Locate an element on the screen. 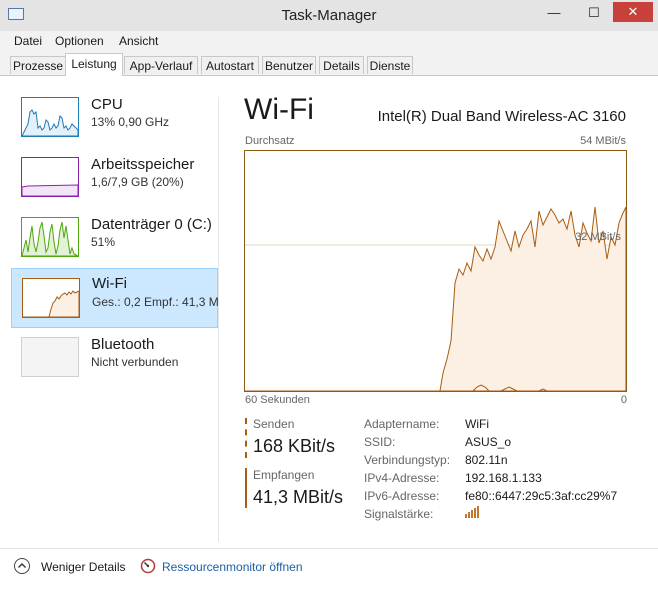 The width and height of the screenshot is (658, 599). sidebar-item-subtitle: 51% is located at coordinates (103, 242).